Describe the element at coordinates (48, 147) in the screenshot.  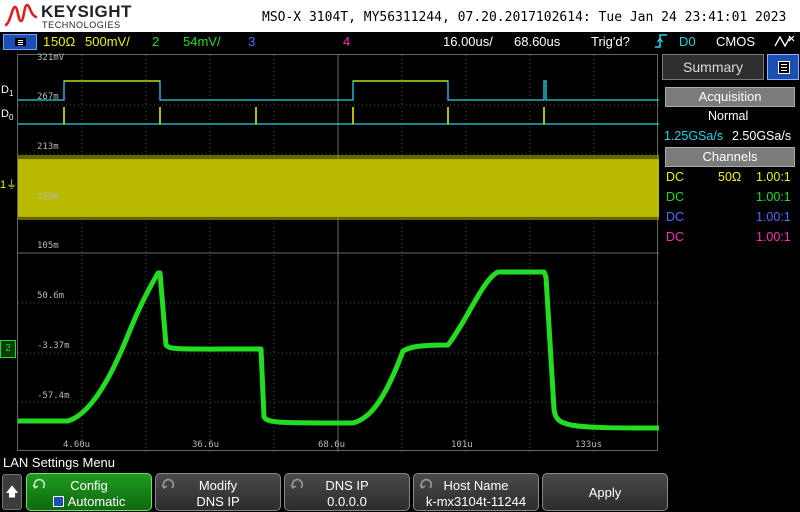
I see `y-label-2: 213m` at that location.